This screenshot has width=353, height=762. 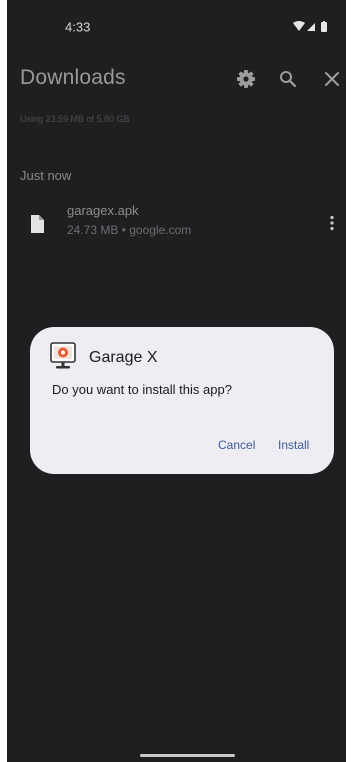 What do you see at coordinates (142, 389) in the screenshot?
I see `dialog-message: Do you want to install this app?` at bounding box center [142, 389].